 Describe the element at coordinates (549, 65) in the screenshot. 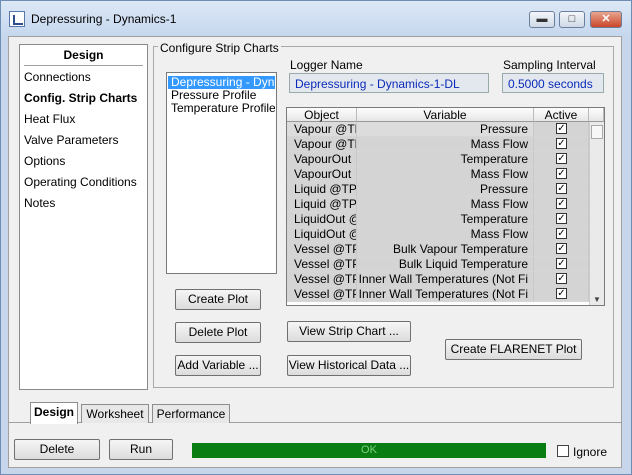

I see `sampling-interval-label: Sampling Interval` at that location.